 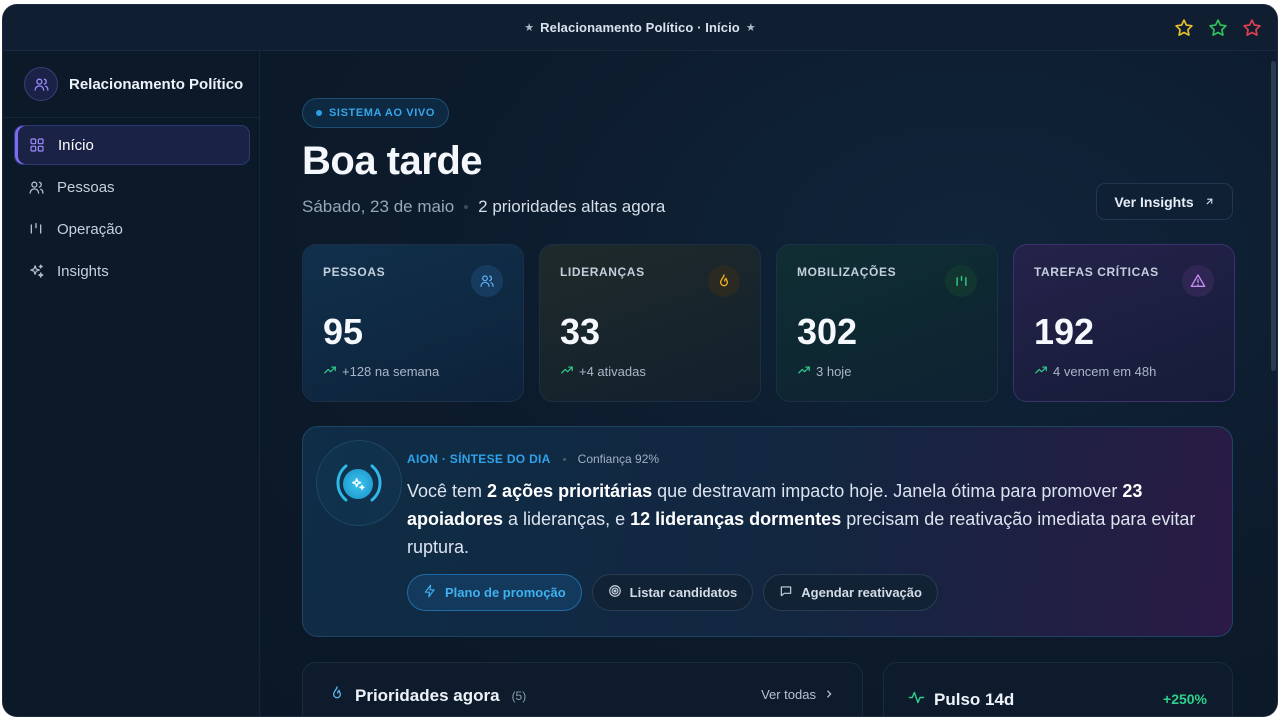 I want to click on brand-users-icon, so click(x=41, y=84).